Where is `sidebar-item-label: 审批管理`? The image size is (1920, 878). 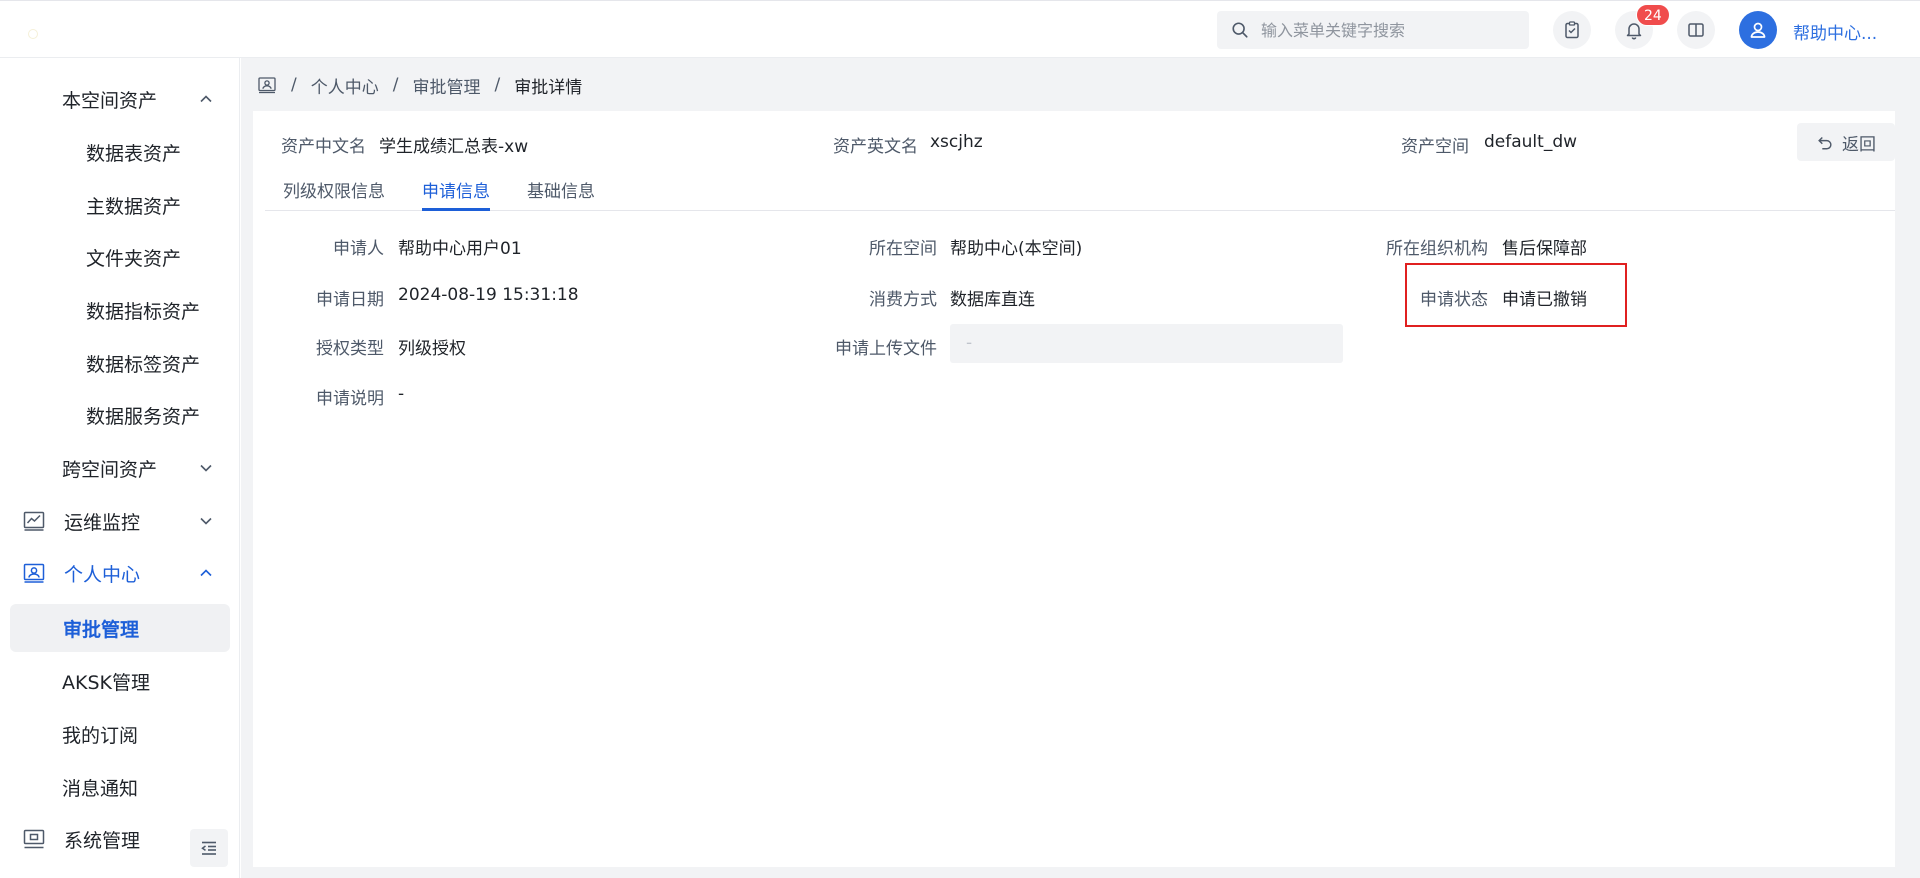
sidebar-item-label: 审批管理 is located at coordinates (101, 629).